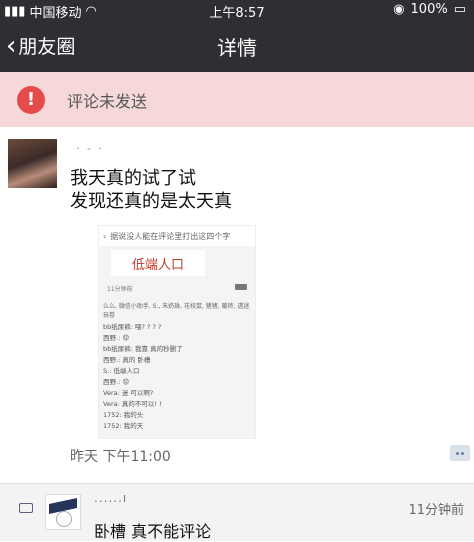 This screenshot has height=542, width=474. Describe the element at coordinates (110, 498) in the screenshot. I see `commenter-name: ......ı` at that location.